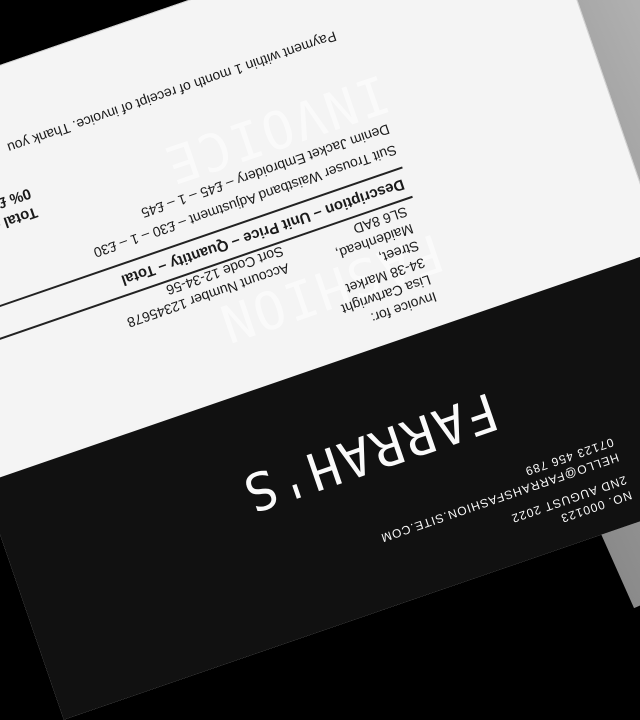 The width and height of the screenshot is (640, 720). Describe the element at coordinates (20, 212) in the screenshot. I see `totals: Total £75 0% £15` at that location.